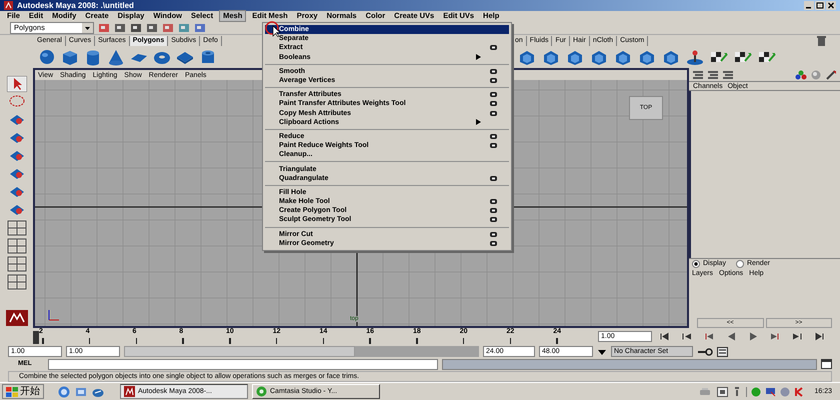 The image size is (840, 400). I want to click on window-title: Autodesk Maya 2008: .\untitled, so click(75, 6).